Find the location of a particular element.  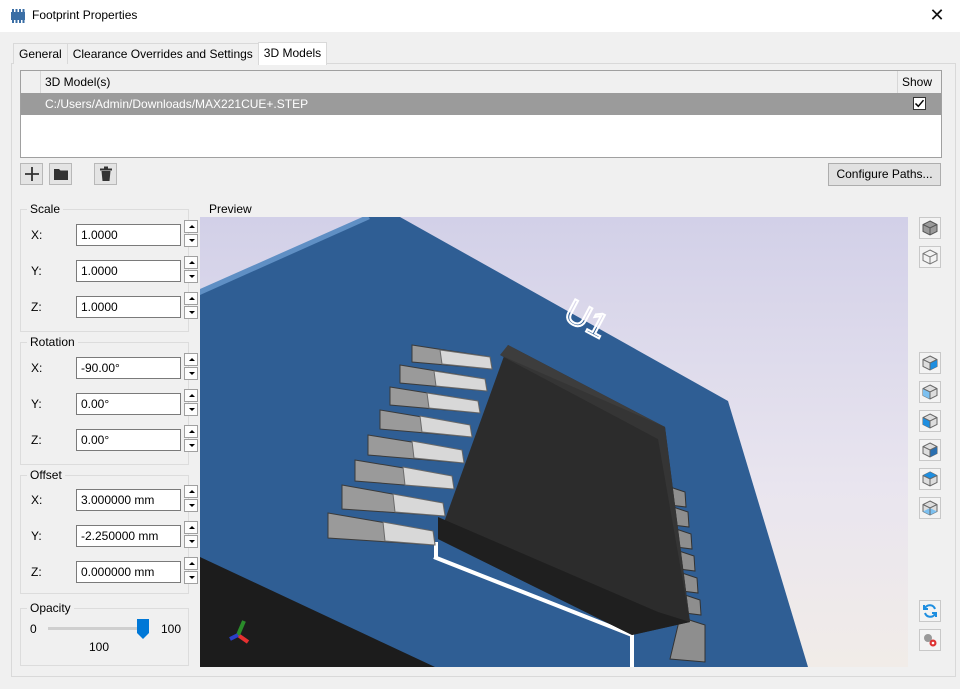

rotation-group: Rotation X: -90.00° Y: 0.00° Z: 0.00° is located at coordinates (109, 400).